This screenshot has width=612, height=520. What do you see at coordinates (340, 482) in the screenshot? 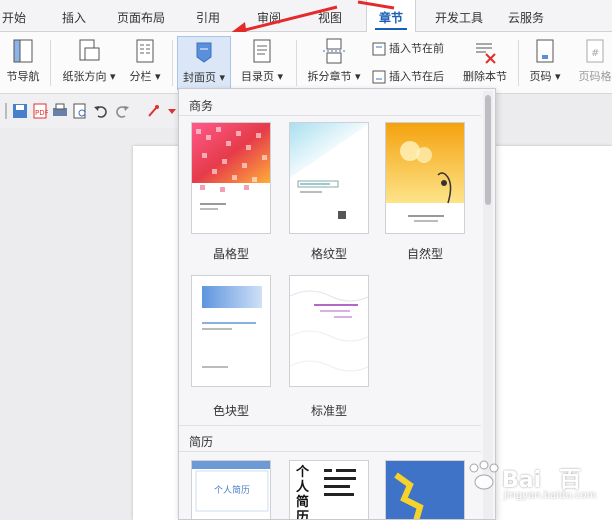
I see `resume-2-lines` at bounding box center [340, 482].